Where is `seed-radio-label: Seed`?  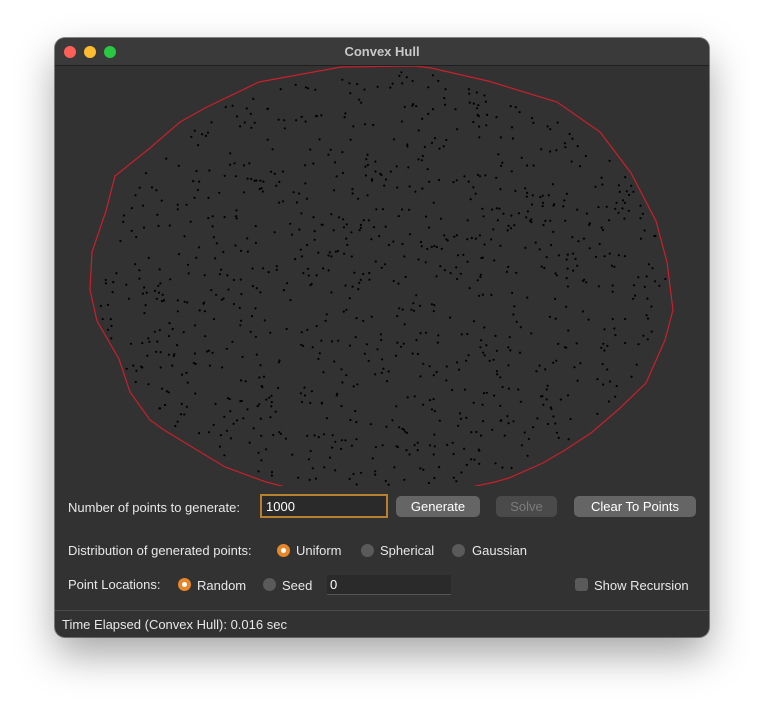 seed-radio-label: Seed is located at coordinates (297, 585).